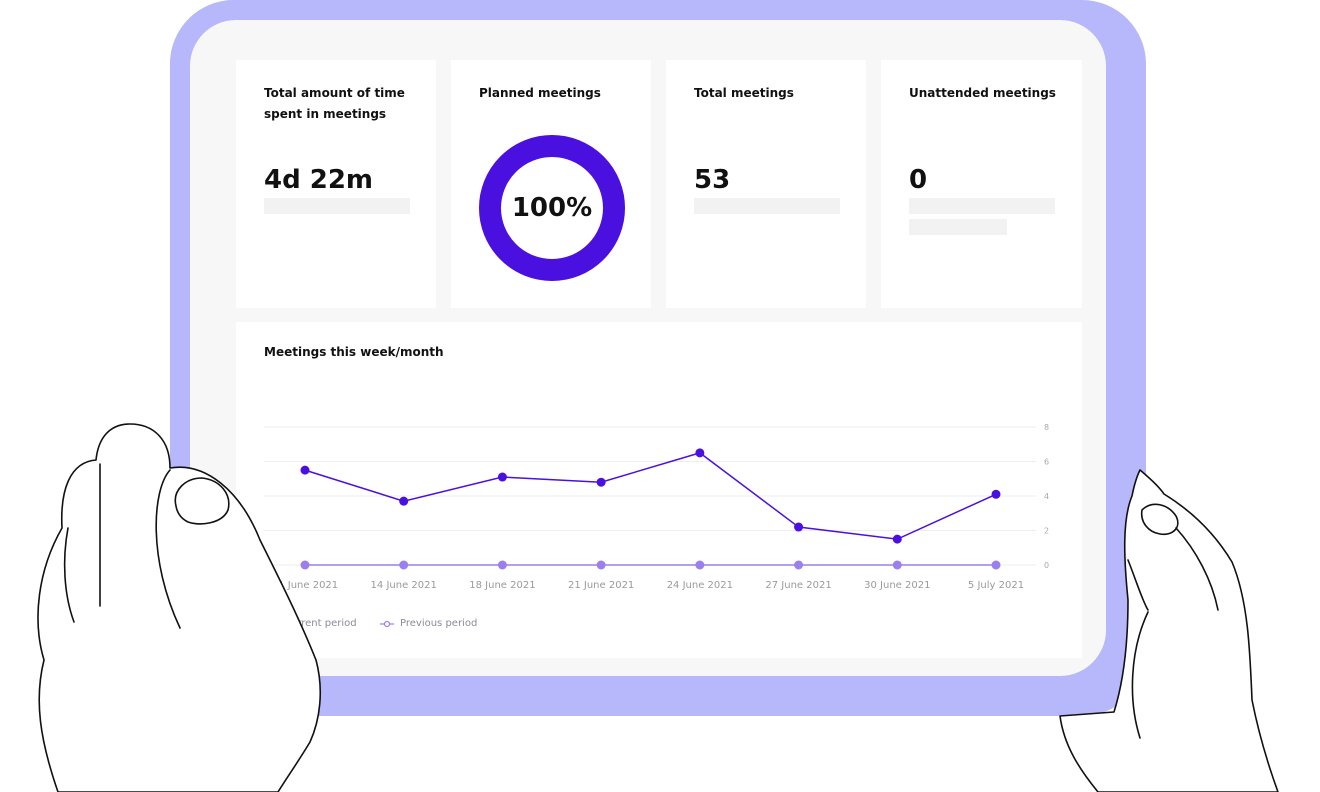  Describe the element at coordinates (1046, 462) in the screenshot. I see `y-tick-label: 6` at that location.